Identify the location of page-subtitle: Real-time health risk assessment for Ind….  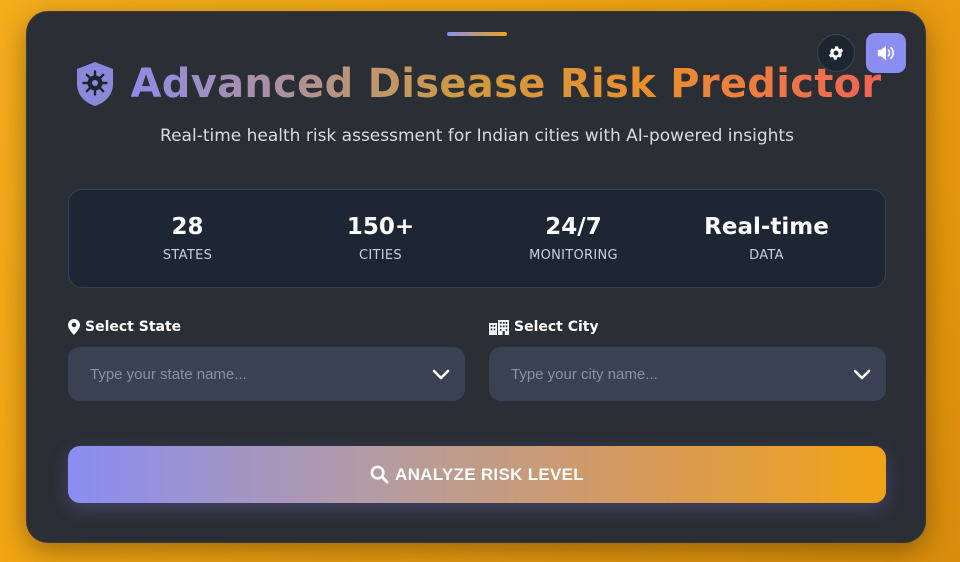
(477, 136).